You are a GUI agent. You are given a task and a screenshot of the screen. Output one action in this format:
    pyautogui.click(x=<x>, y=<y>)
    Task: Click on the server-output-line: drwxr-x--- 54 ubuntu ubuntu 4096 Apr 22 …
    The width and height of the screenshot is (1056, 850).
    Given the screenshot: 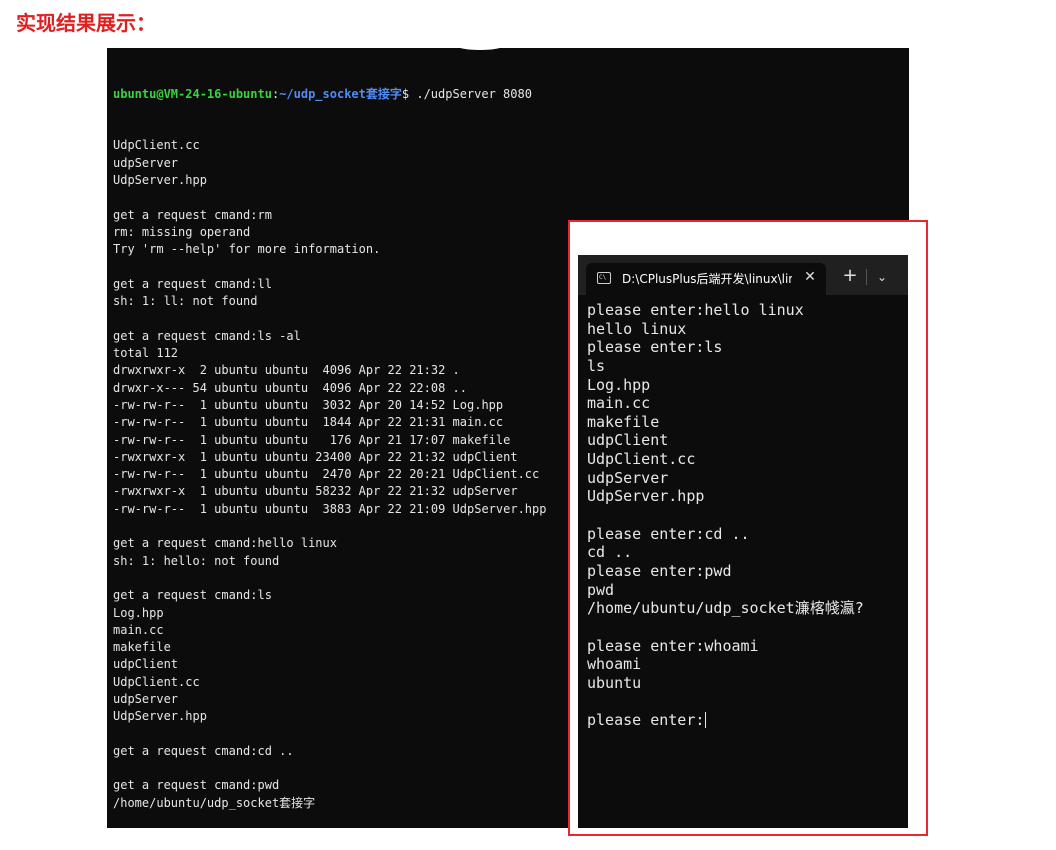 What is the action you would take?
    pyautogui.click(x=290, y=387)
    